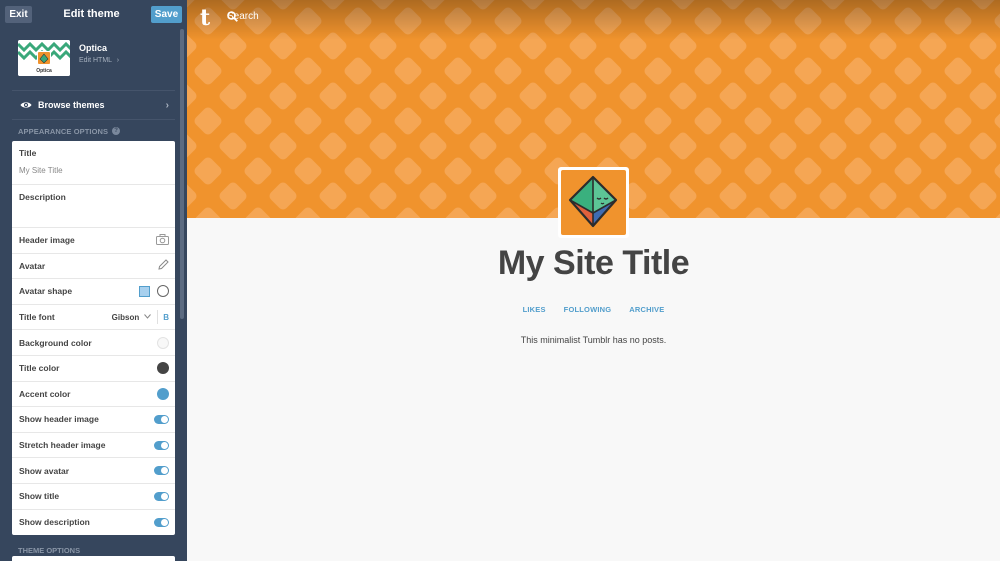 The image size is (1000, 561). Describe the element at coordinates (161, 419) in the screenshot. I see `show-header-image-toggle` at that location.